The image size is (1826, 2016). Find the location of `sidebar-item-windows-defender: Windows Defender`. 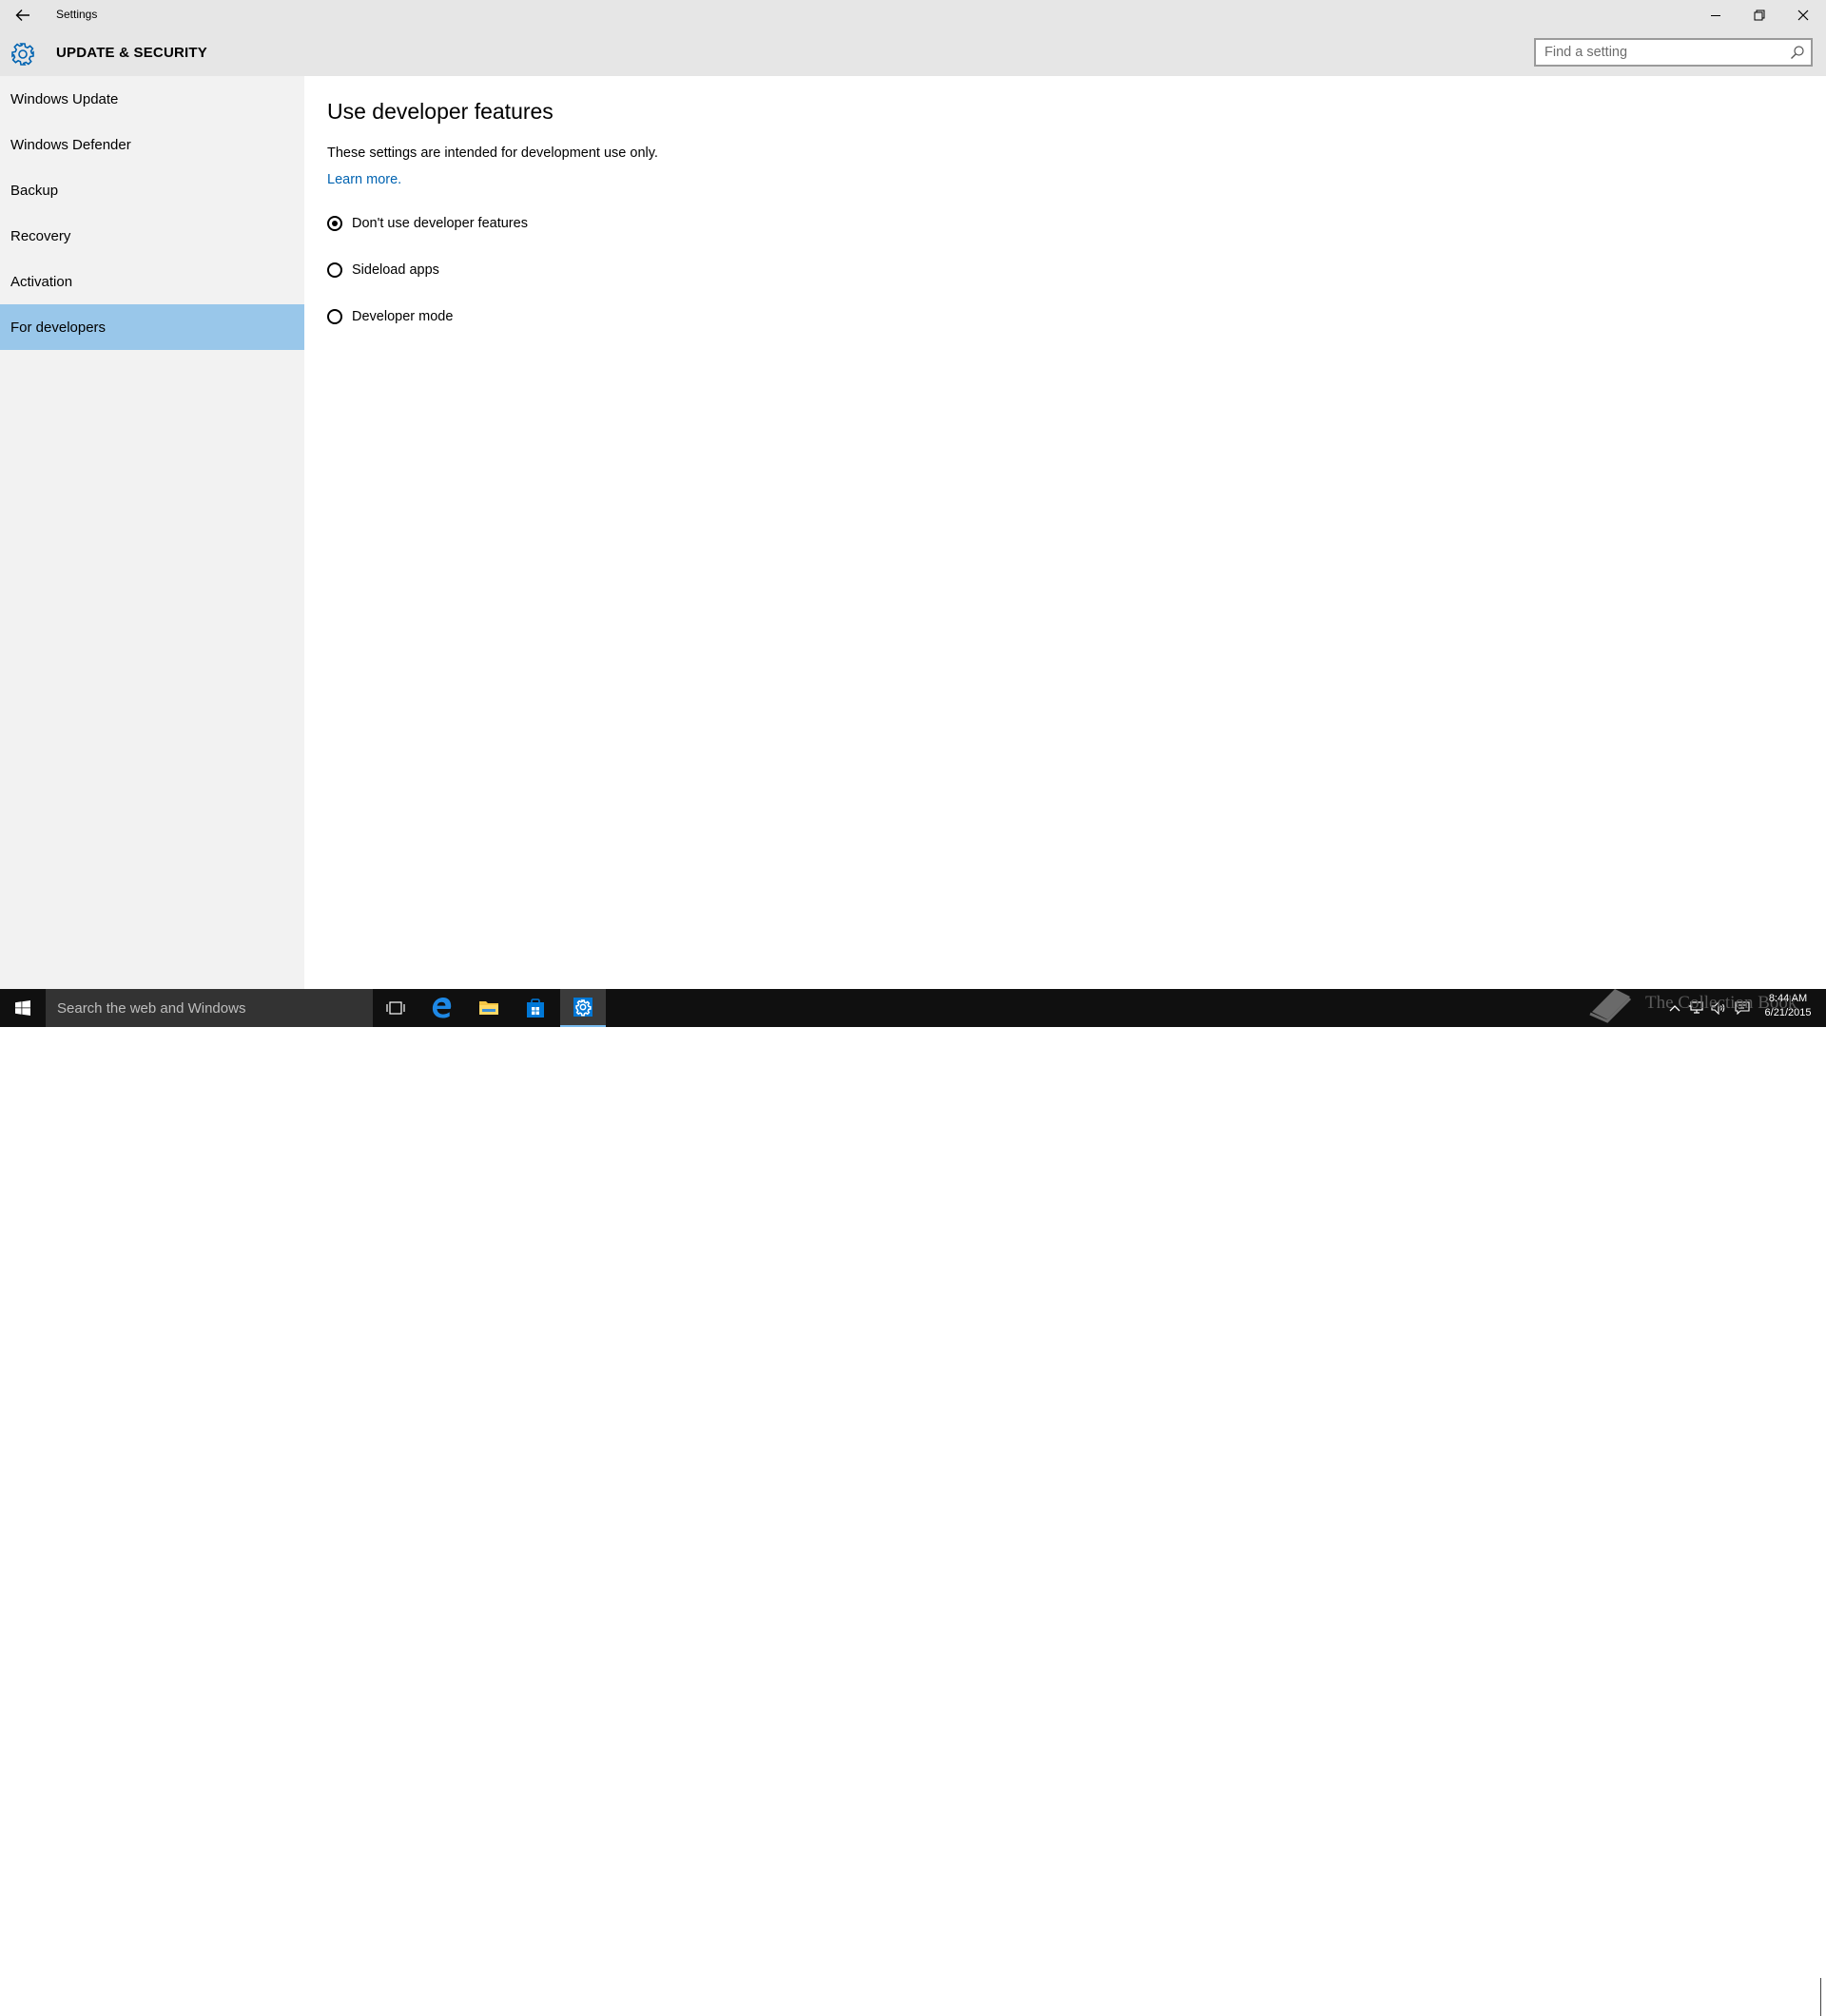

sidebar-item-windows-defender: Windows Defender is located at coordinates (152, 144).